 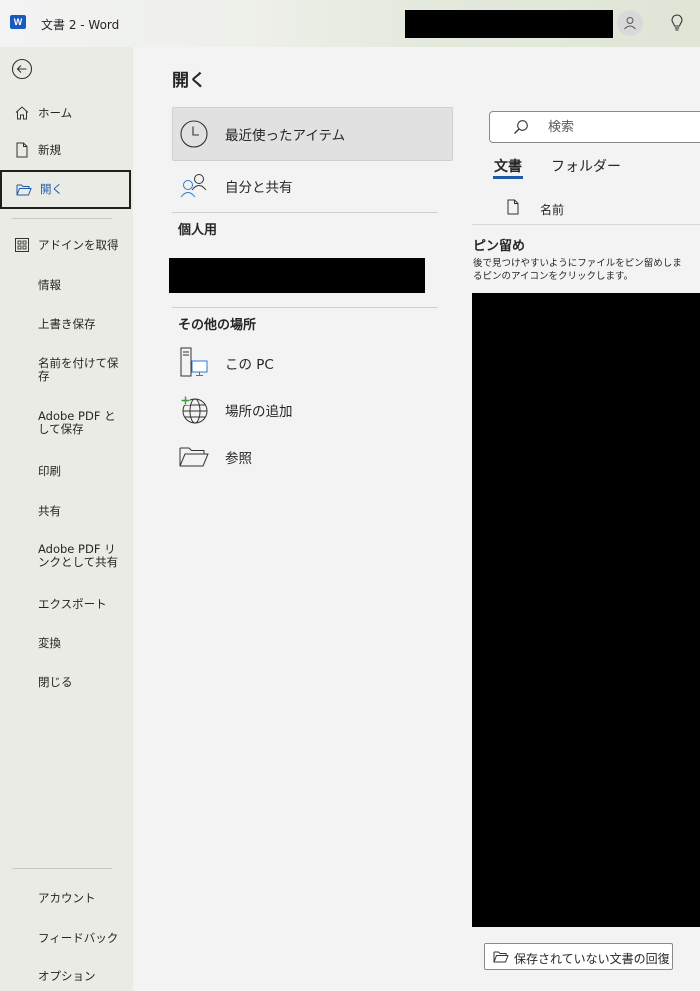 What do you see at coordinates (552, 209) in the screenshot?
I see `column-header-name: 名前` at bounding box center [552, 209].